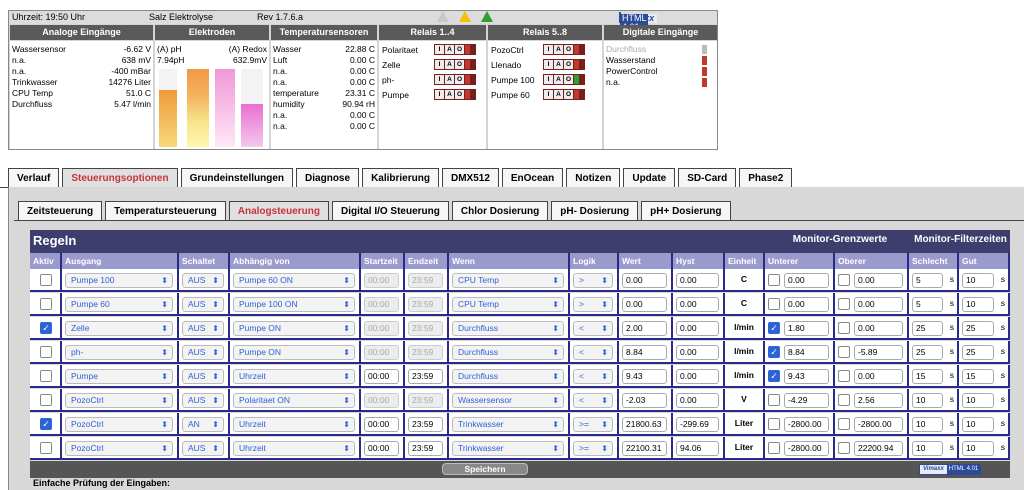 Image resolution: width=1024 pixels, height=490 pixels. I want to click on lower-limit-input: 9.43, so click(806, 376).